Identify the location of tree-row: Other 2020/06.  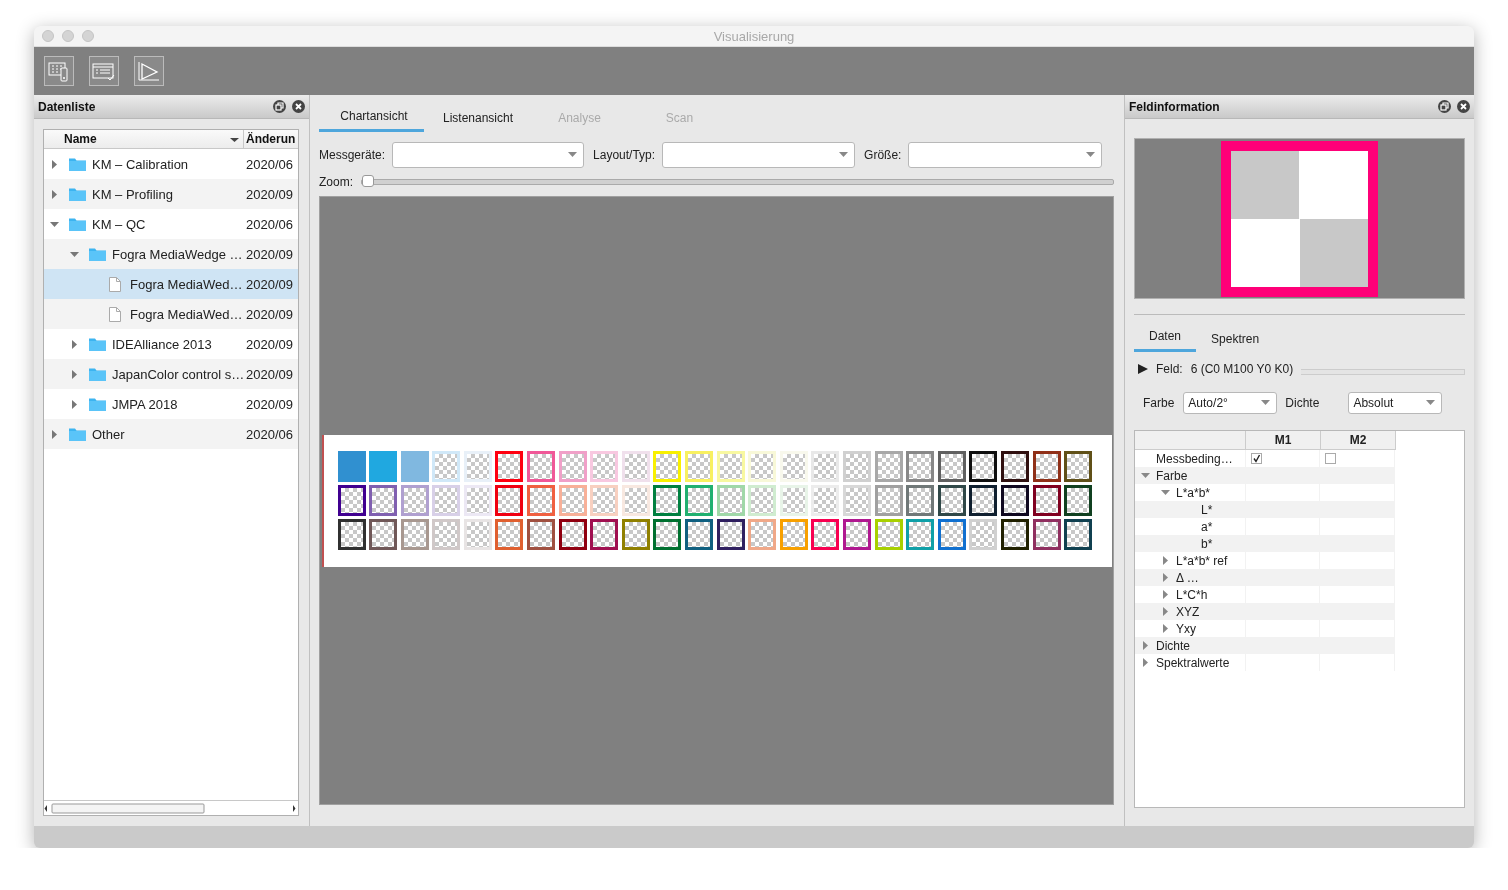
(171, 434).